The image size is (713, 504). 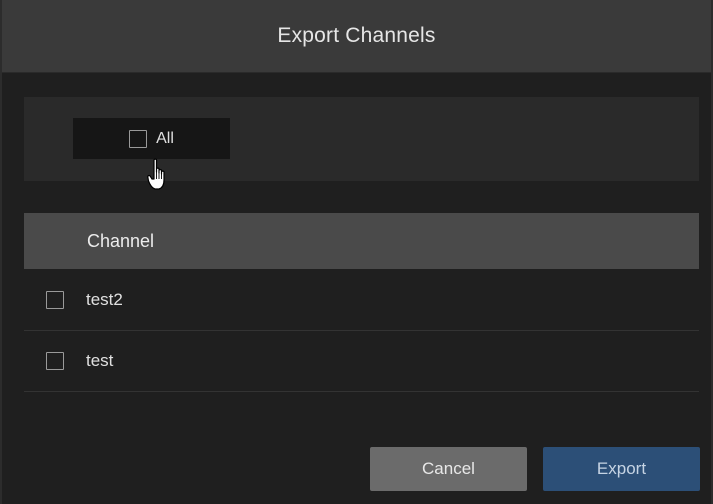 What do you see at coordinates (156, 174) in the screenshot?
I see `hand-pointer-icon` at bounding box center [156, 174].